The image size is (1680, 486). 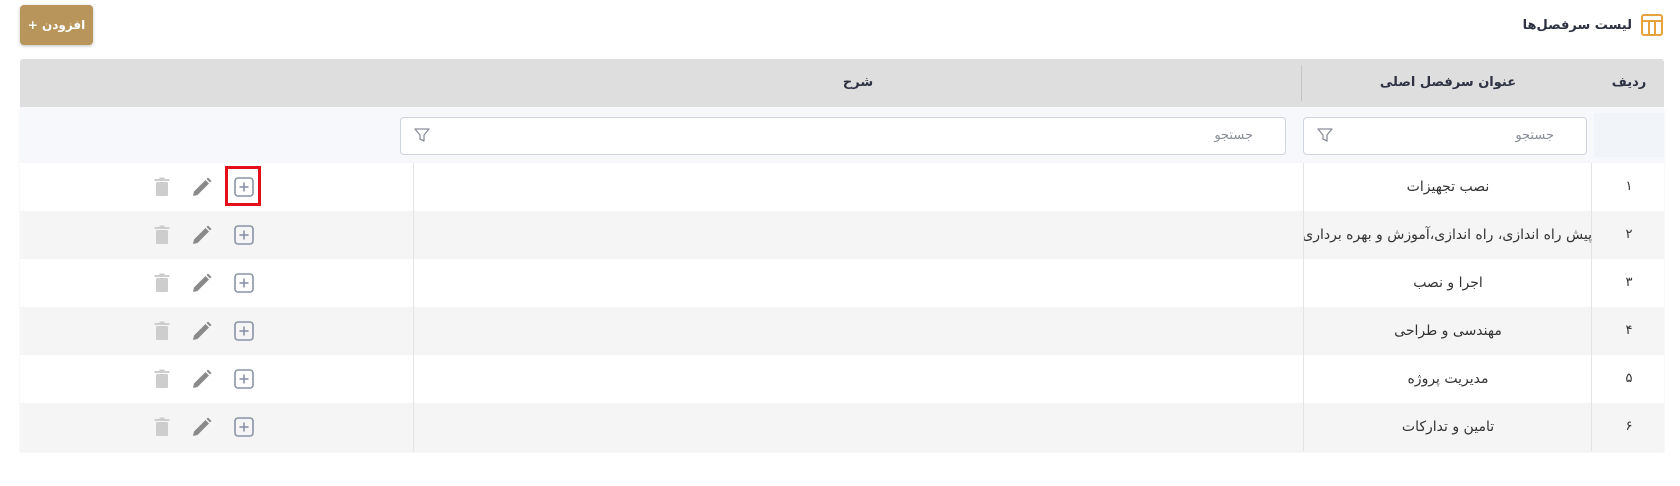 What do you see at coordinates (1448, 187) in the screenshot?
I see `row-main-title: نصب تجهیزات` at bounding box center [1448, 187].